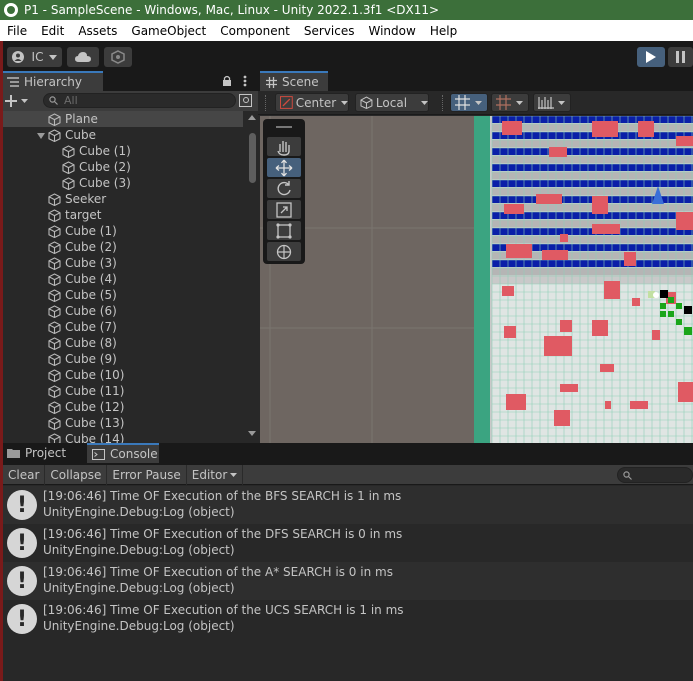 This screenshot has width=693, height=681. I want to click on hierarchy-item: Cube (8), so click(123, 343).